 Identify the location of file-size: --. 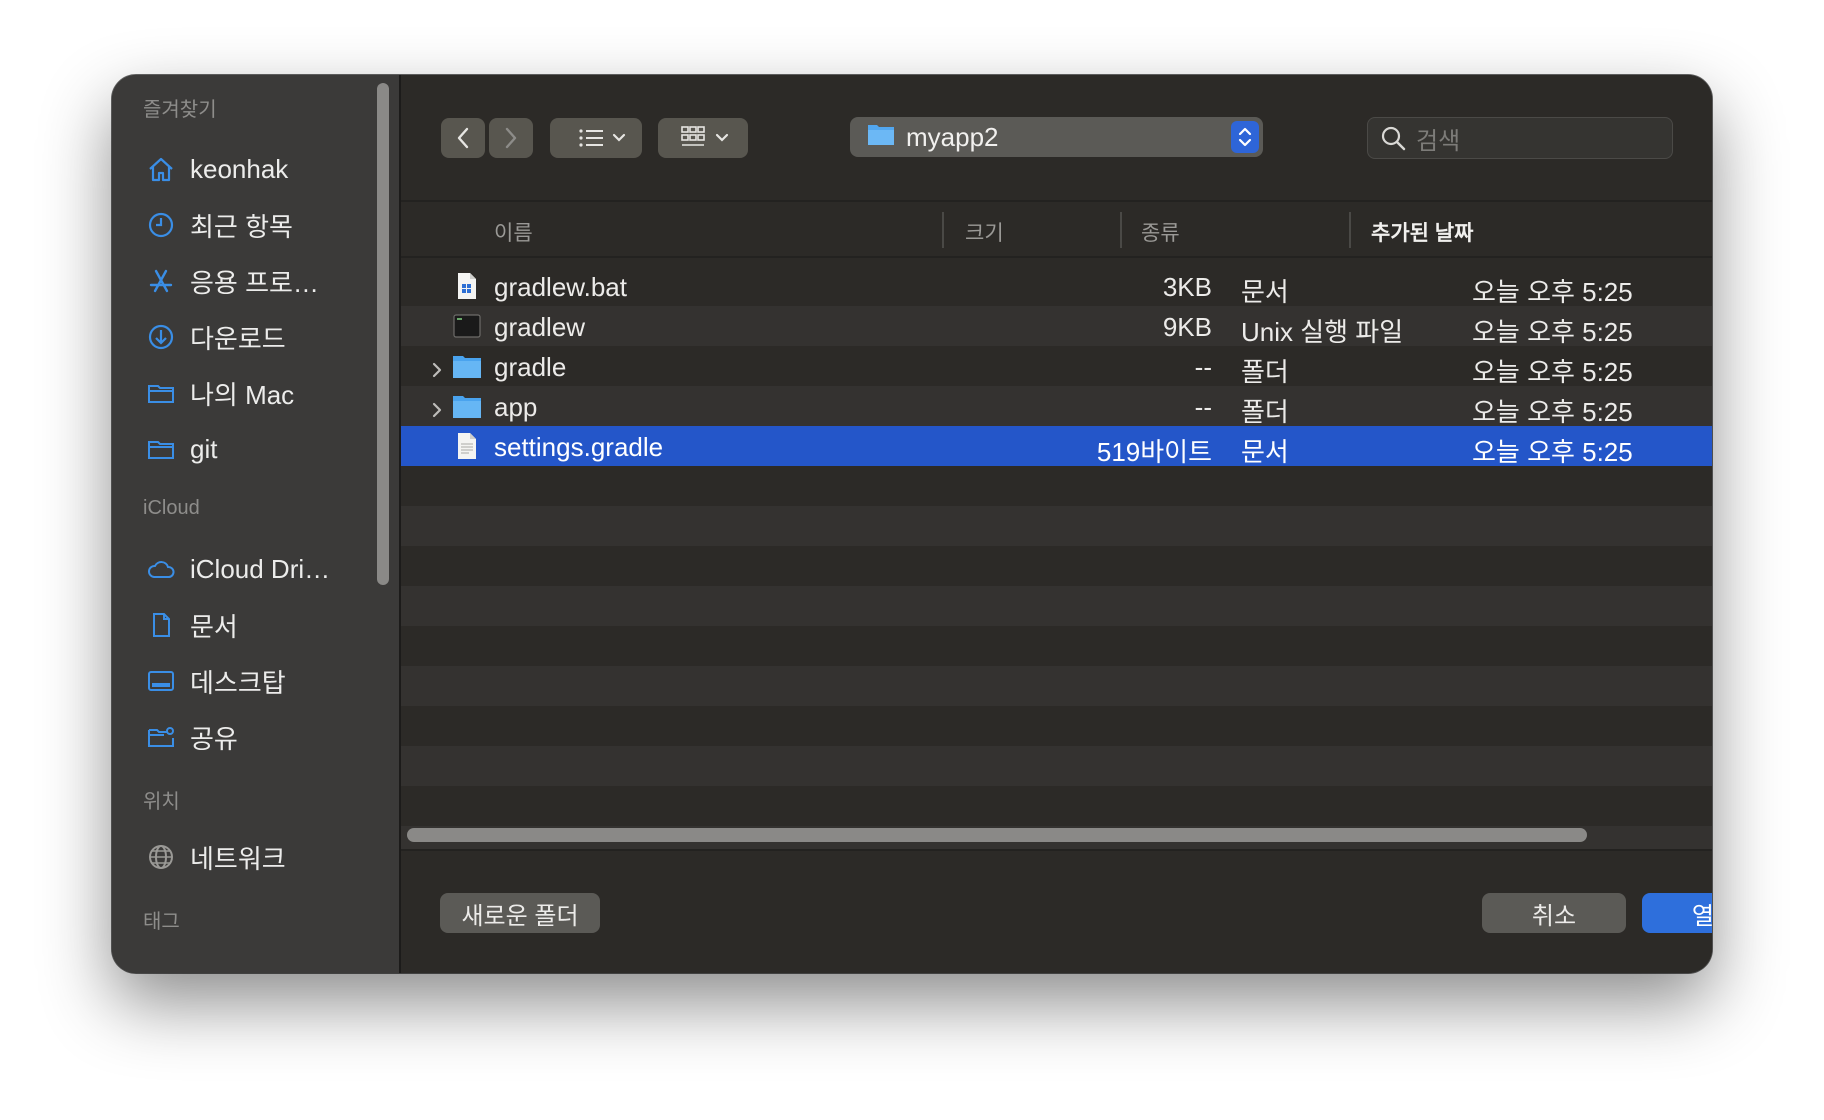
(1203, 367).